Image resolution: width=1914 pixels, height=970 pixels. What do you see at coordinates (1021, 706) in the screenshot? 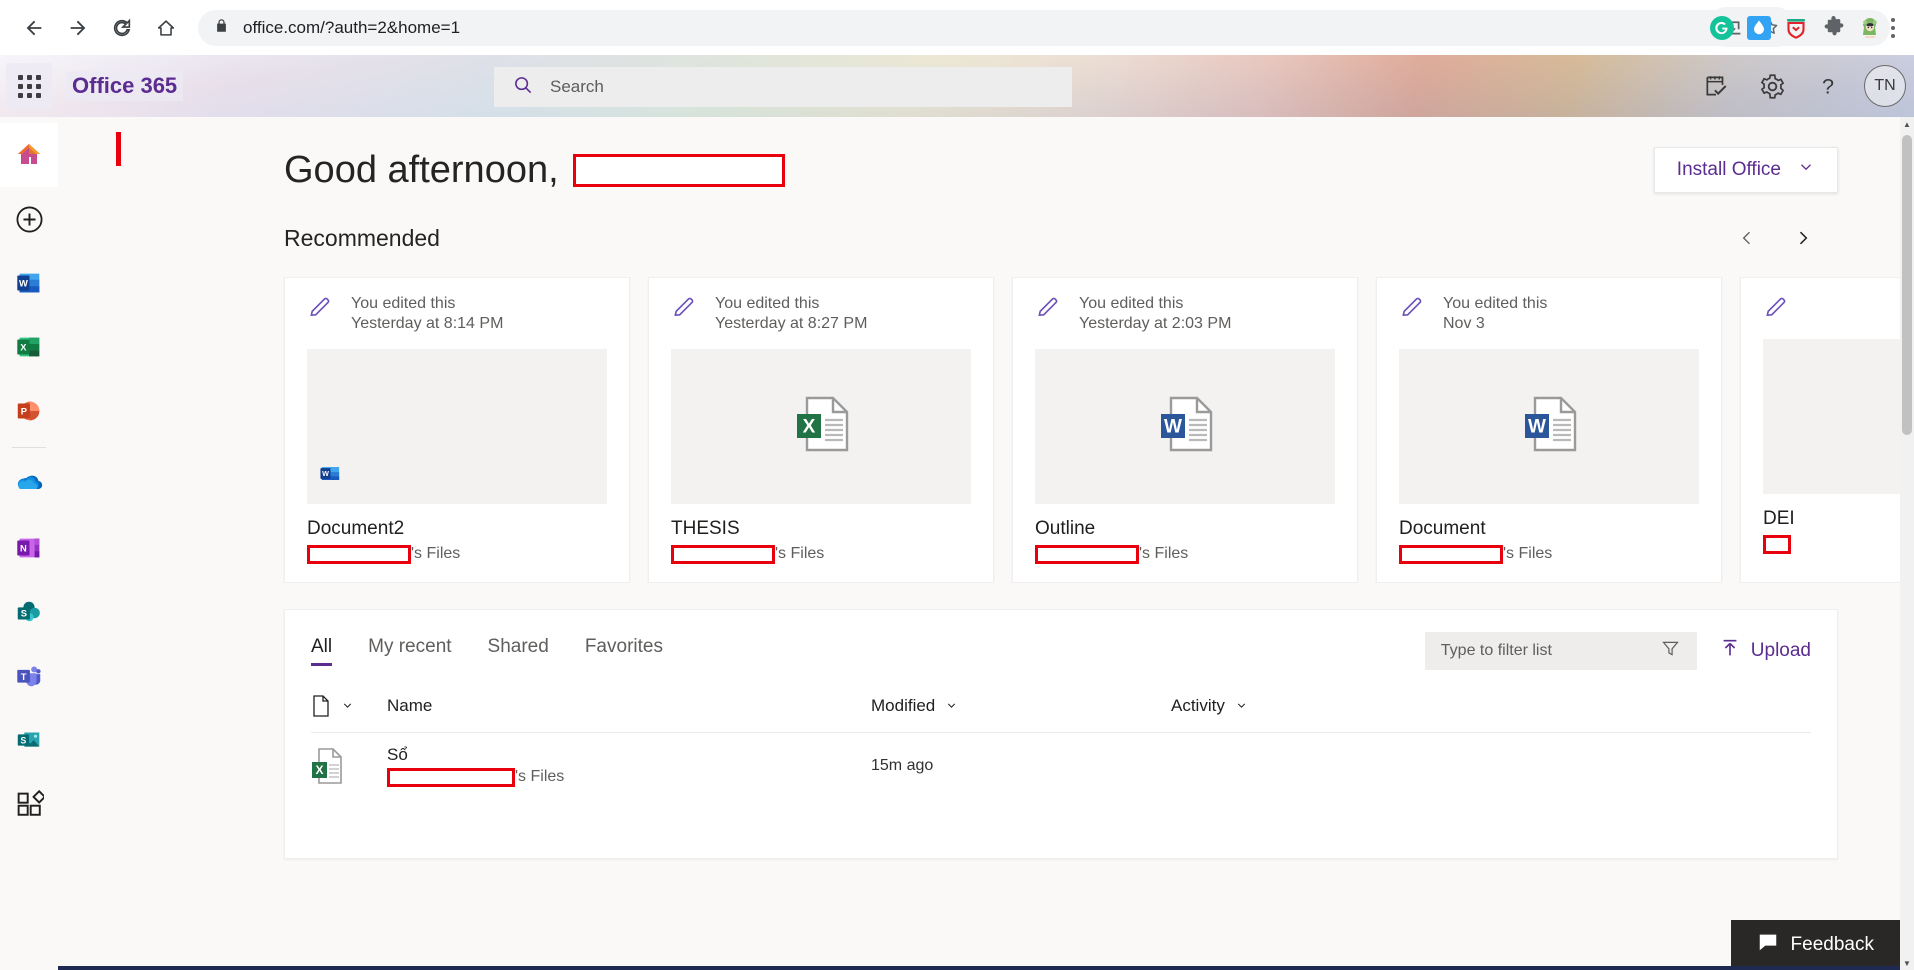
I see `column-modified: Modified` at bounding box center [1021, 706].